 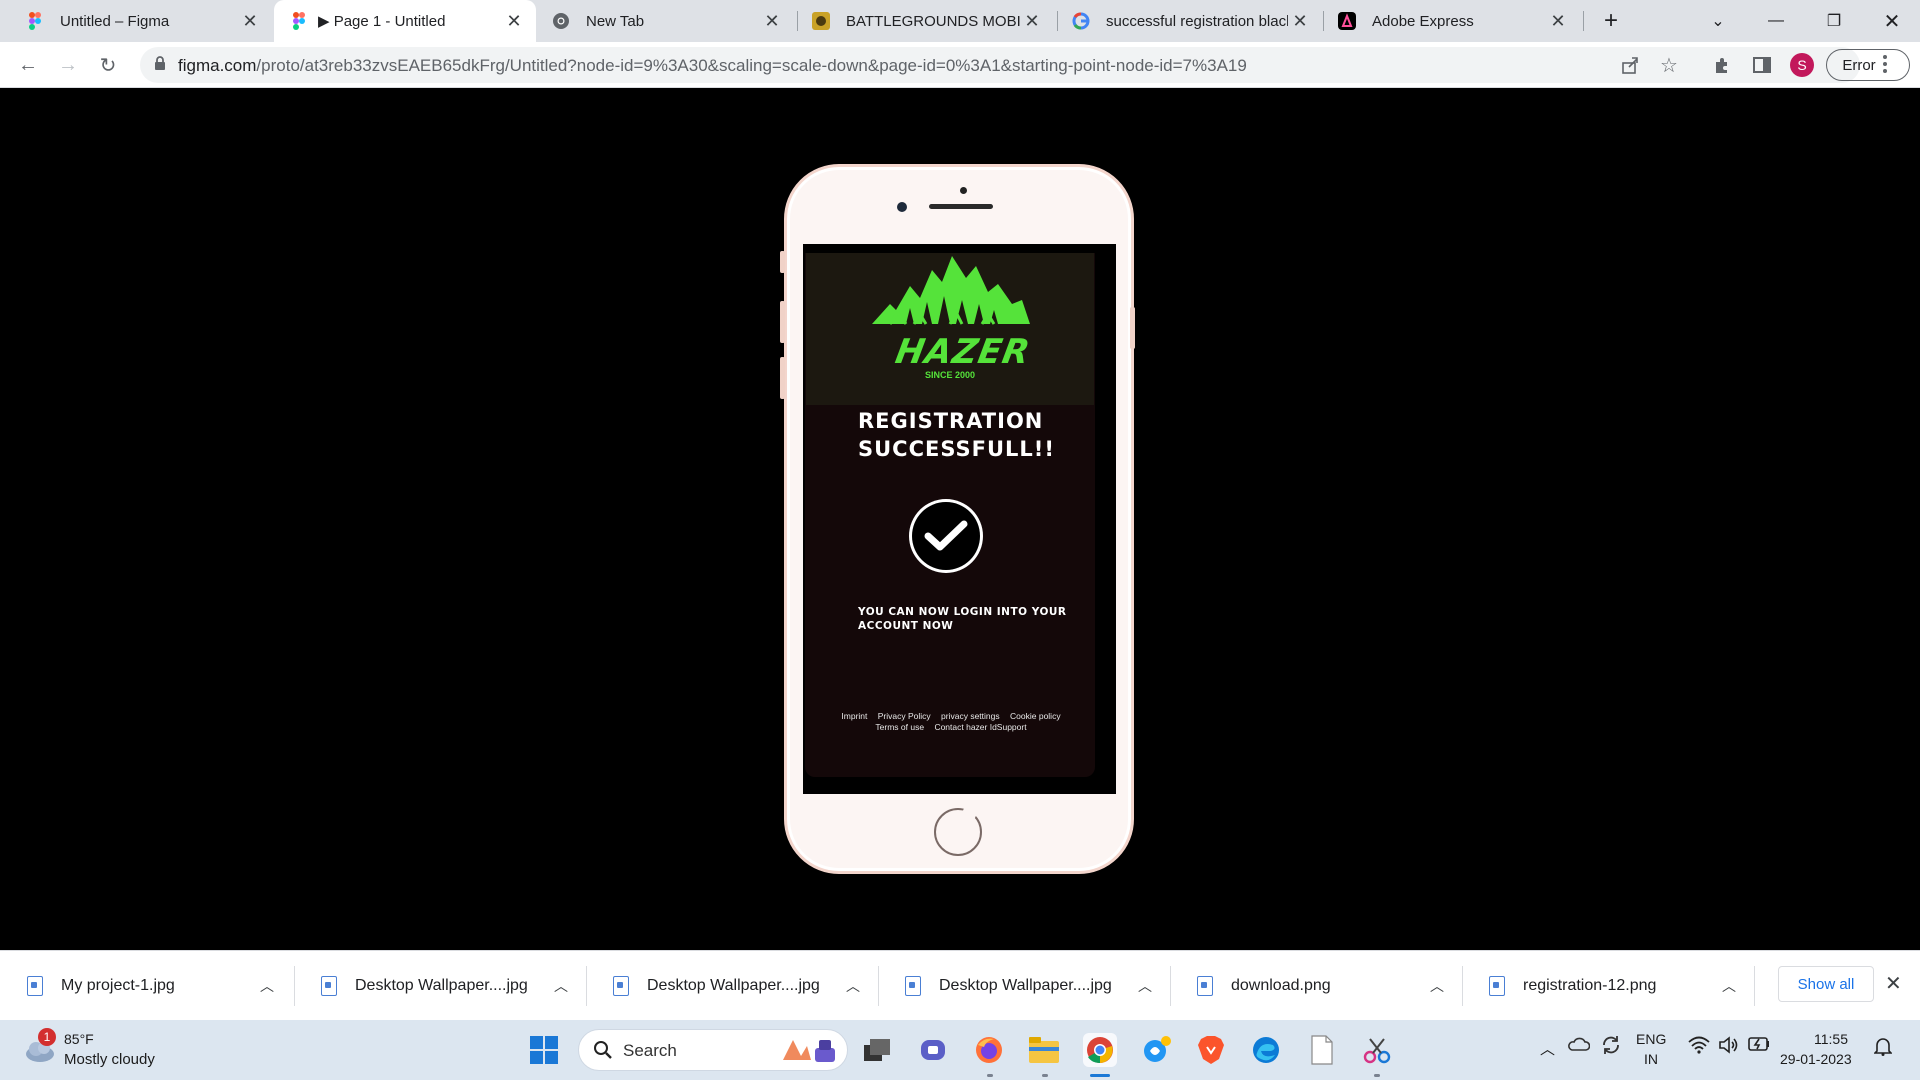 I want to click on error-label: Error, so click(x=1859, y=65).